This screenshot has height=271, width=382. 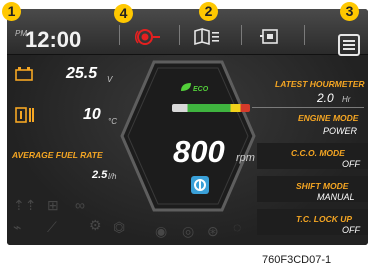 I want to click on hourmeter-value: 2.0, so click(x=325, y=98).